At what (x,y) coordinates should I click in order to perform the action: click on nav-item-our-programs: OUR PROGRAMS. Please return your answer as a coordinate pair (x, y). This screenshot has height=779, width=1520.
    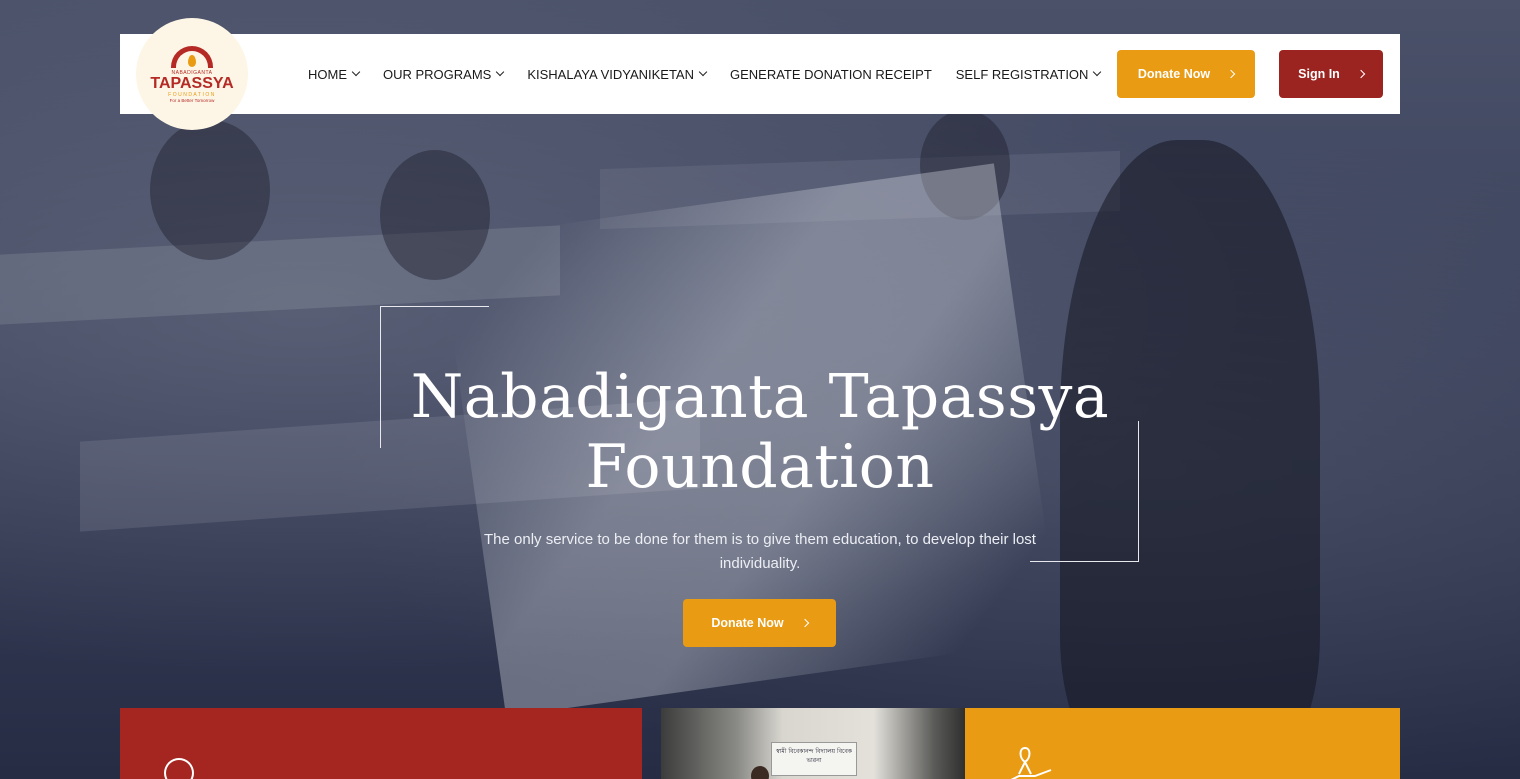
    Looking at the image, I should click on (444, 74).